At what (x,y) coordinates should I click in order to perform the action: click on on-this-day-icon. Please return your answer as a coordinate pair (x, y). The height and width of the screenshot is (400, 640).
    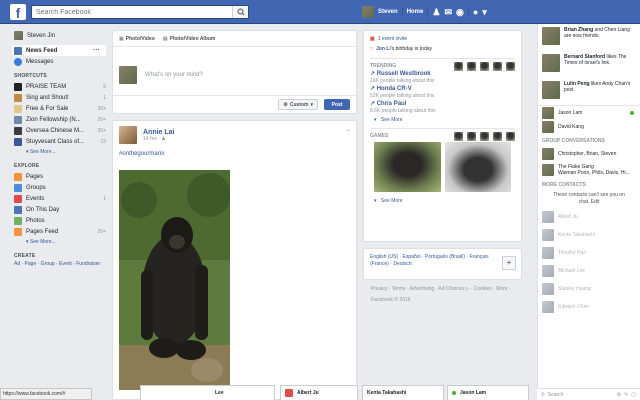
    Looking at the image, I should click on (18, 209).